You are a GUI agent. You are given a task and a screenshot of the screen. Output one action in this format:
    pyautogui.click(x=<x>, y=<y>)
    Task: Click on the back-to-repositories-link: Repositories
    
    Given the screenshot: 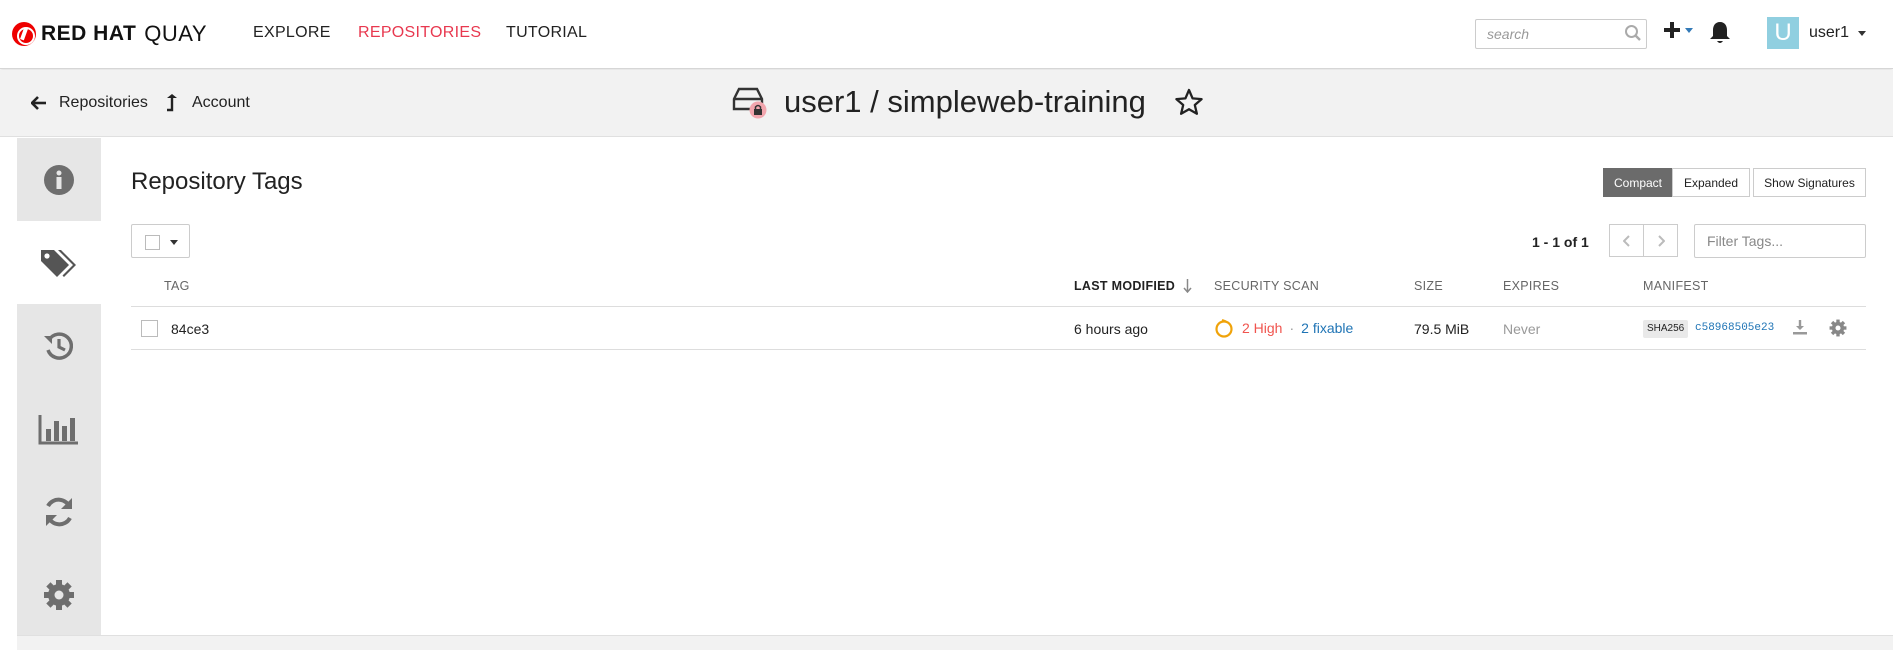 What is the action you would take?
    pyautogui.click(x=89, y=103)
    